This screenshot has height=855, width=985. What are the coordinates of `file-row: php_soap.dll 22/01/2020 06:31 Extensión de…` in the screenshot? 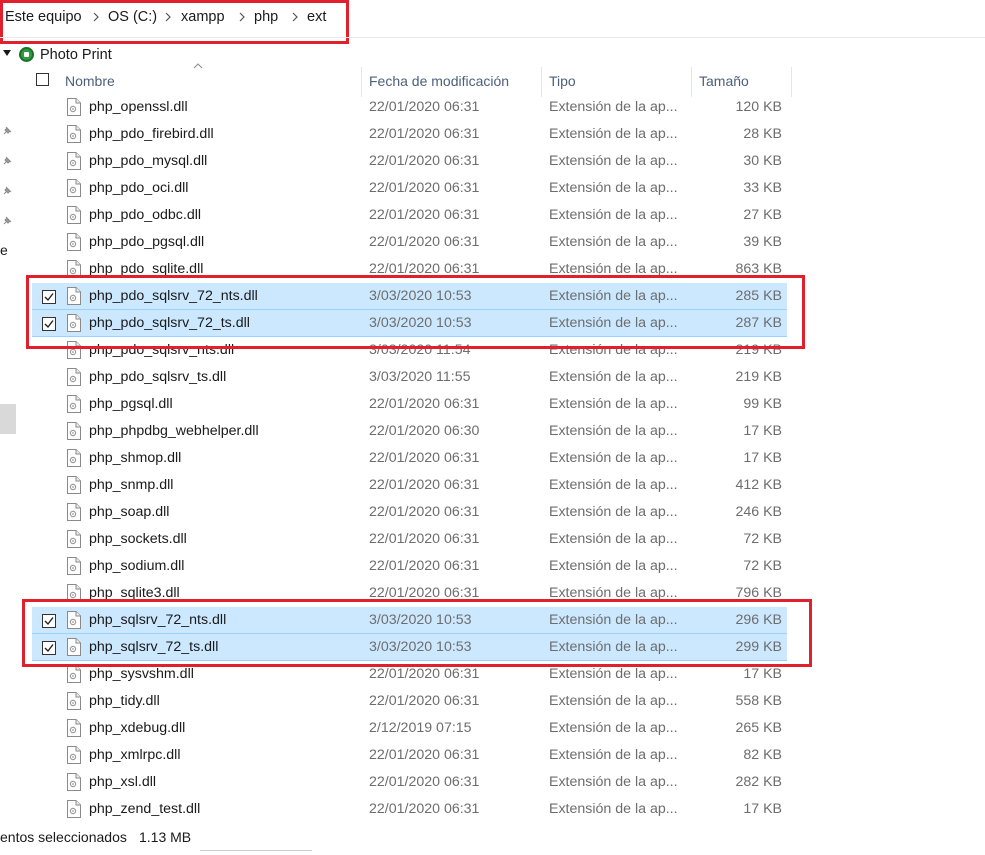 It's located at (409, 512).